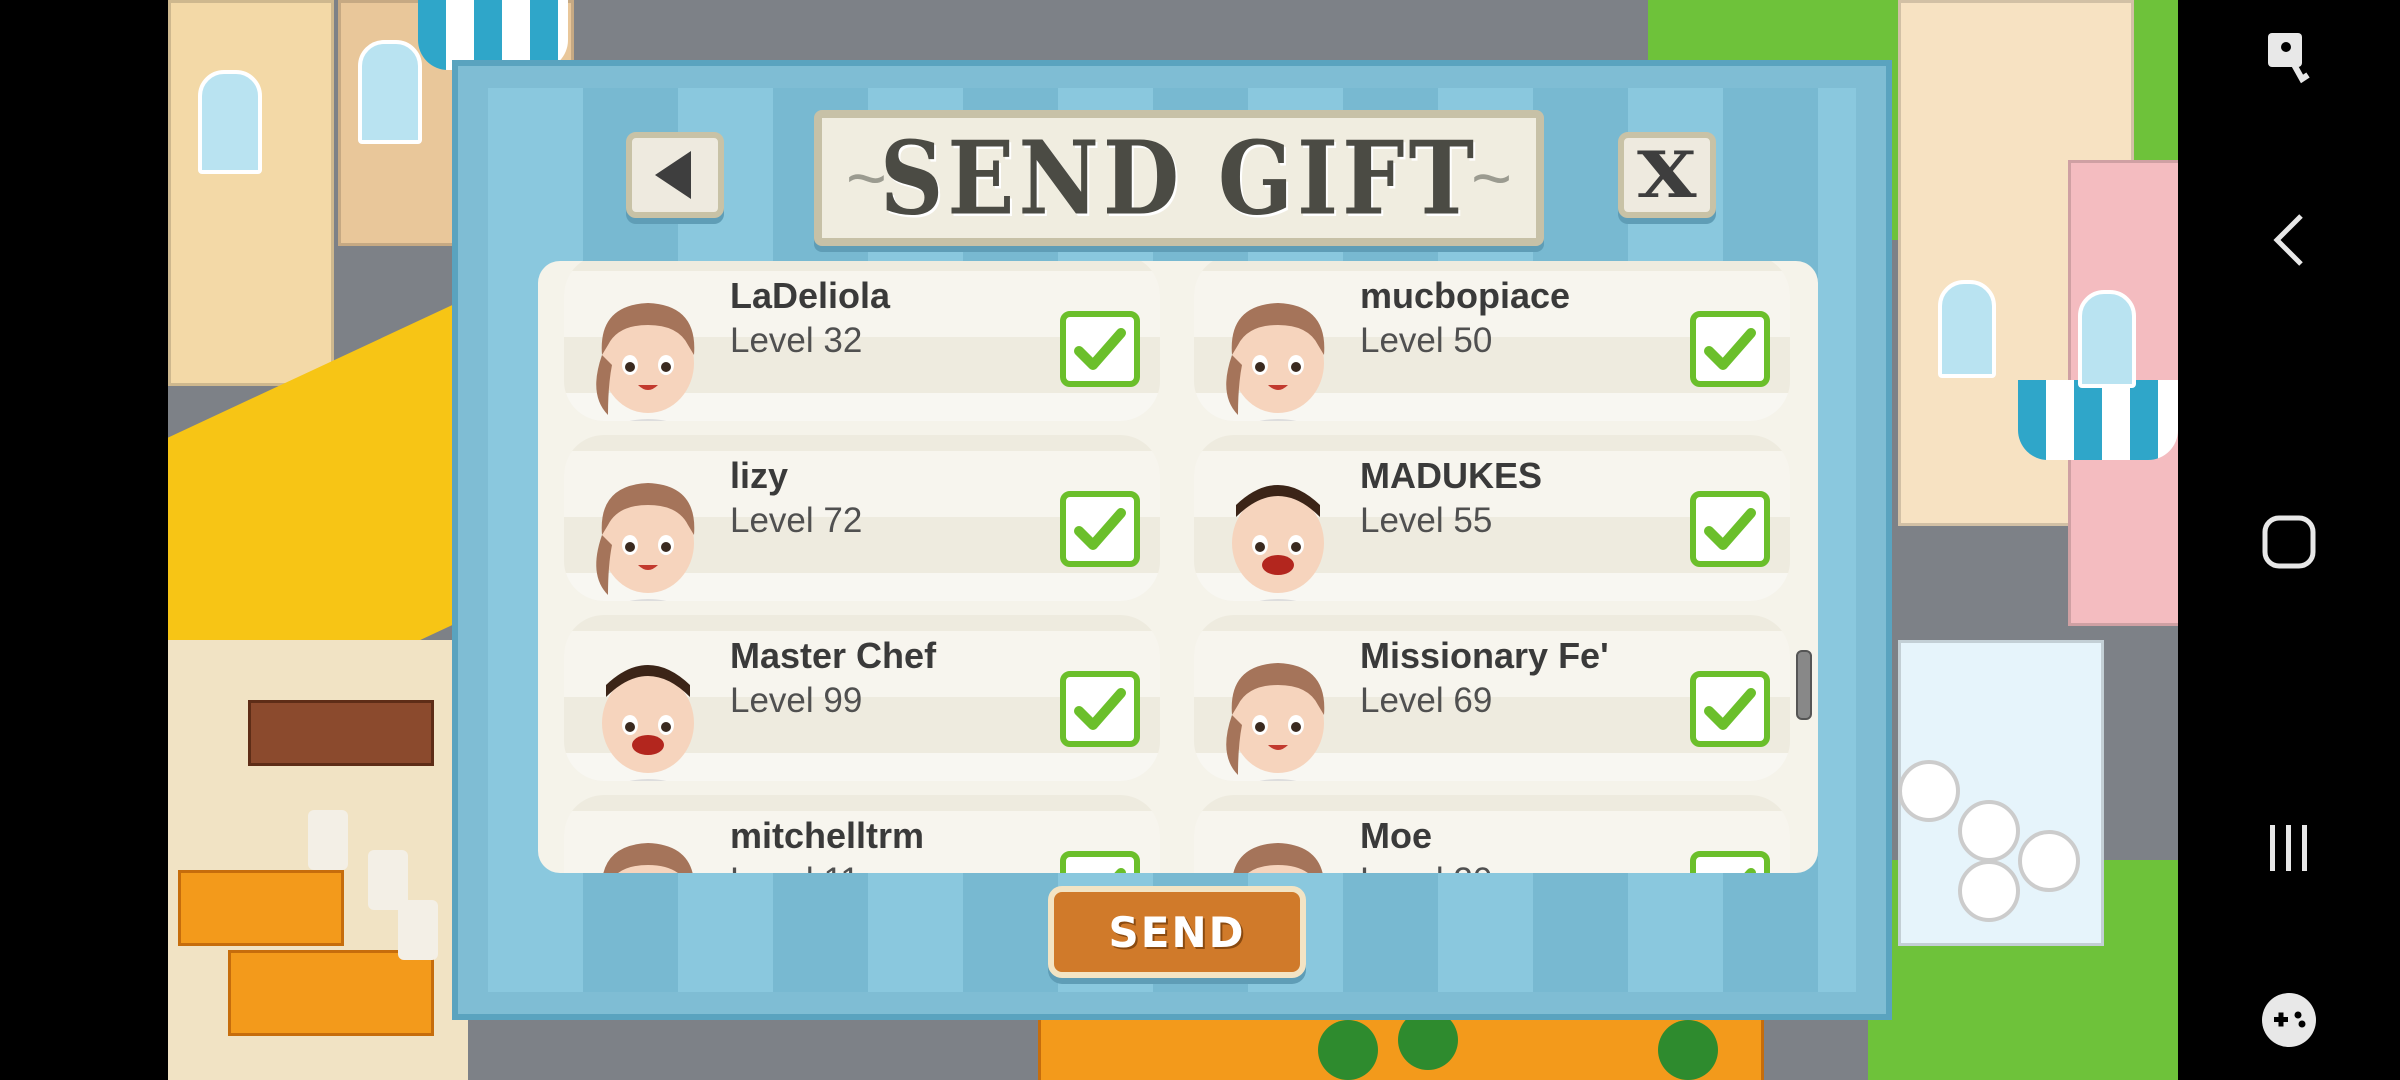  What do you see at coordinates (1491, 178) in the screenshot?
I see `swirl-ornament-icon: ~` at bounding box center [1491, 178].